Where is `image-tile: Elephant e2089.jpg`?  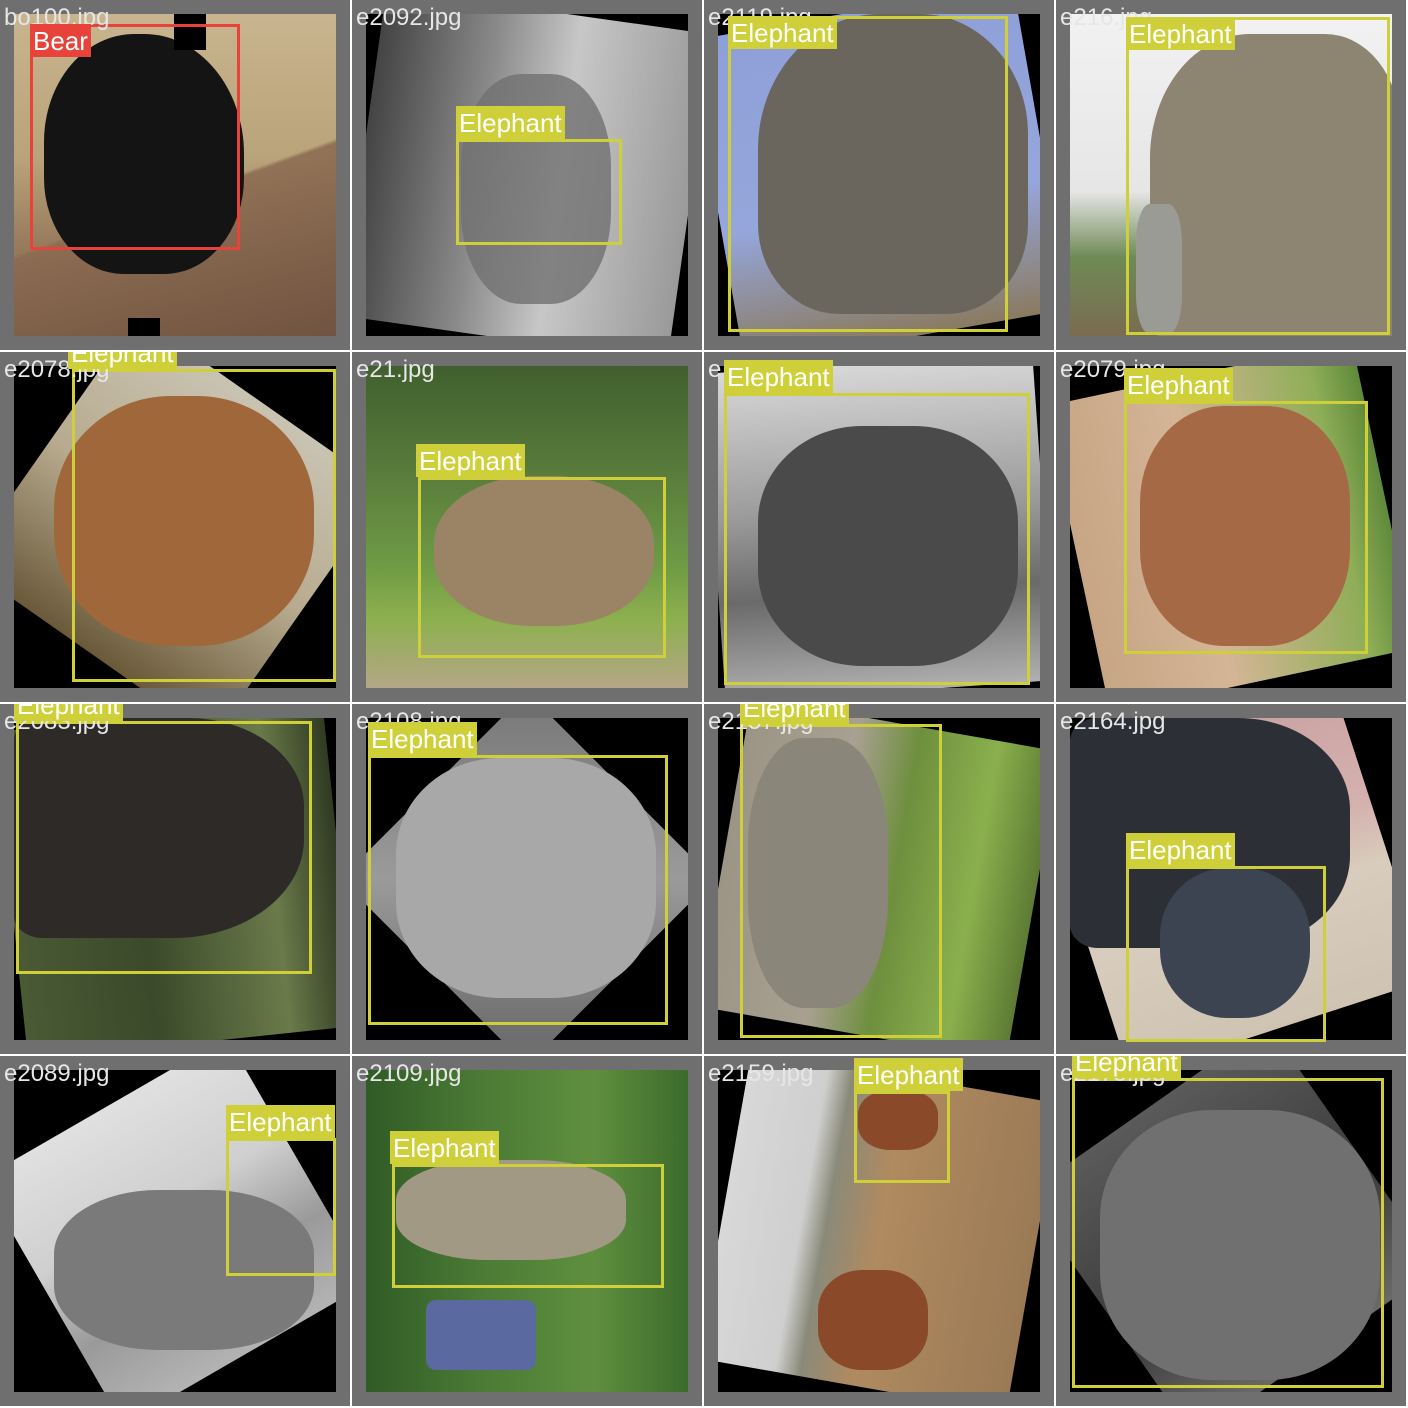 image-tile: Elephant e2089.jpg is located at coordinates (175, 1231).